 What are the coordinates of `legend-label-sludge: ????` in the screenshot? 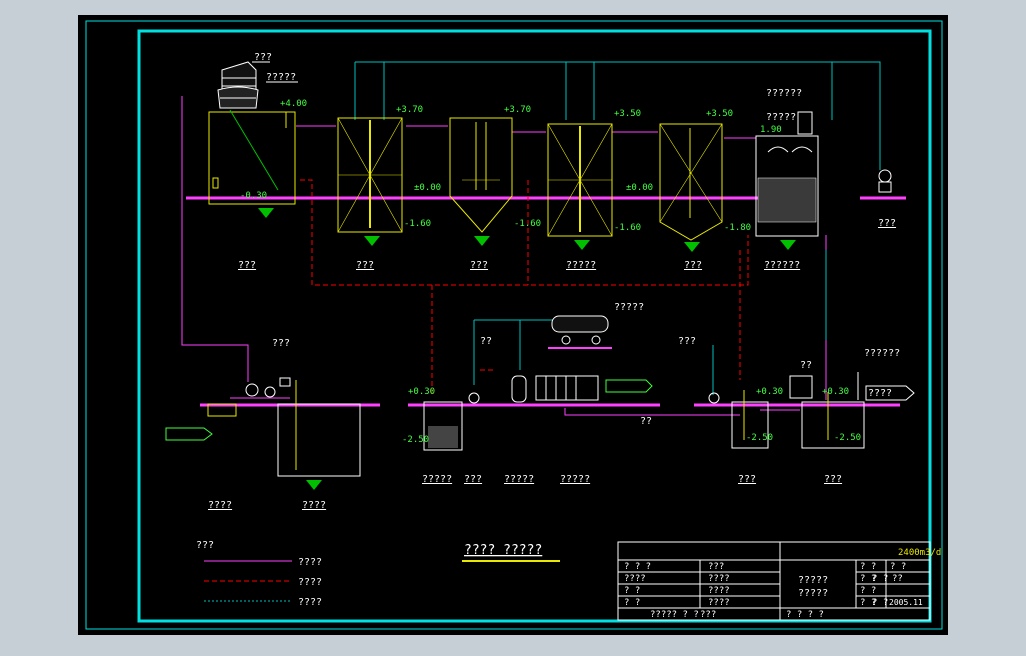 It's located at (310, 582).